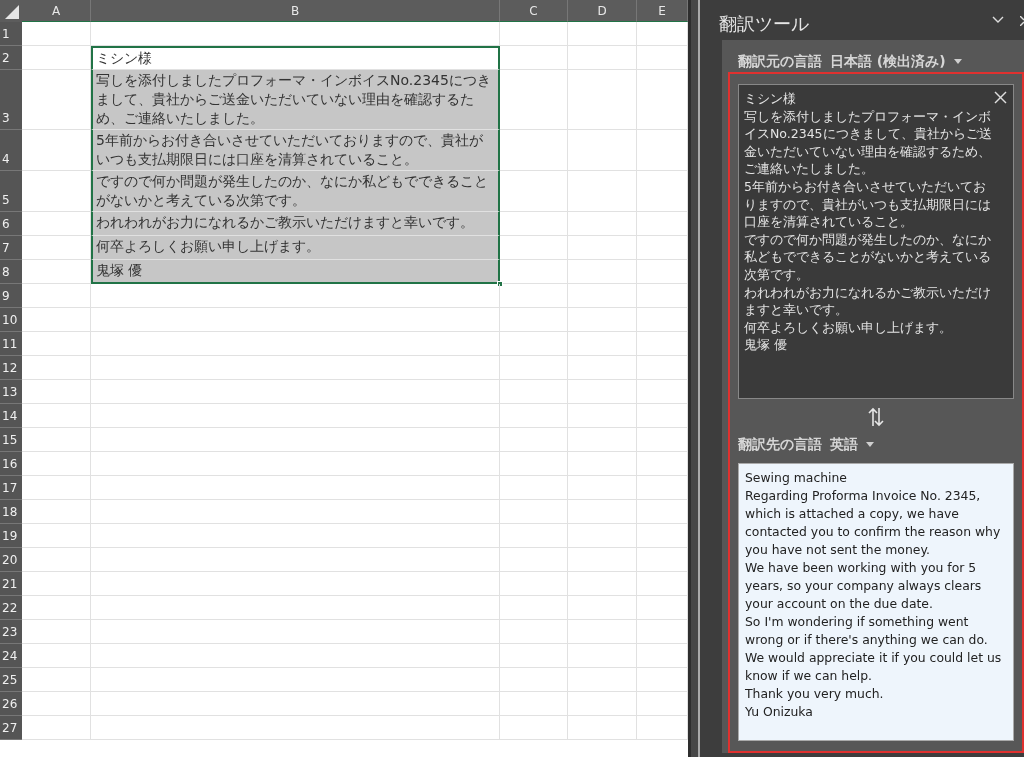 The height and width of the screenshot is (757, 1024). What do you see at coordinates (534, 11) in the screenshot?
I see `column-header: C` at bounding box center [534, 11].